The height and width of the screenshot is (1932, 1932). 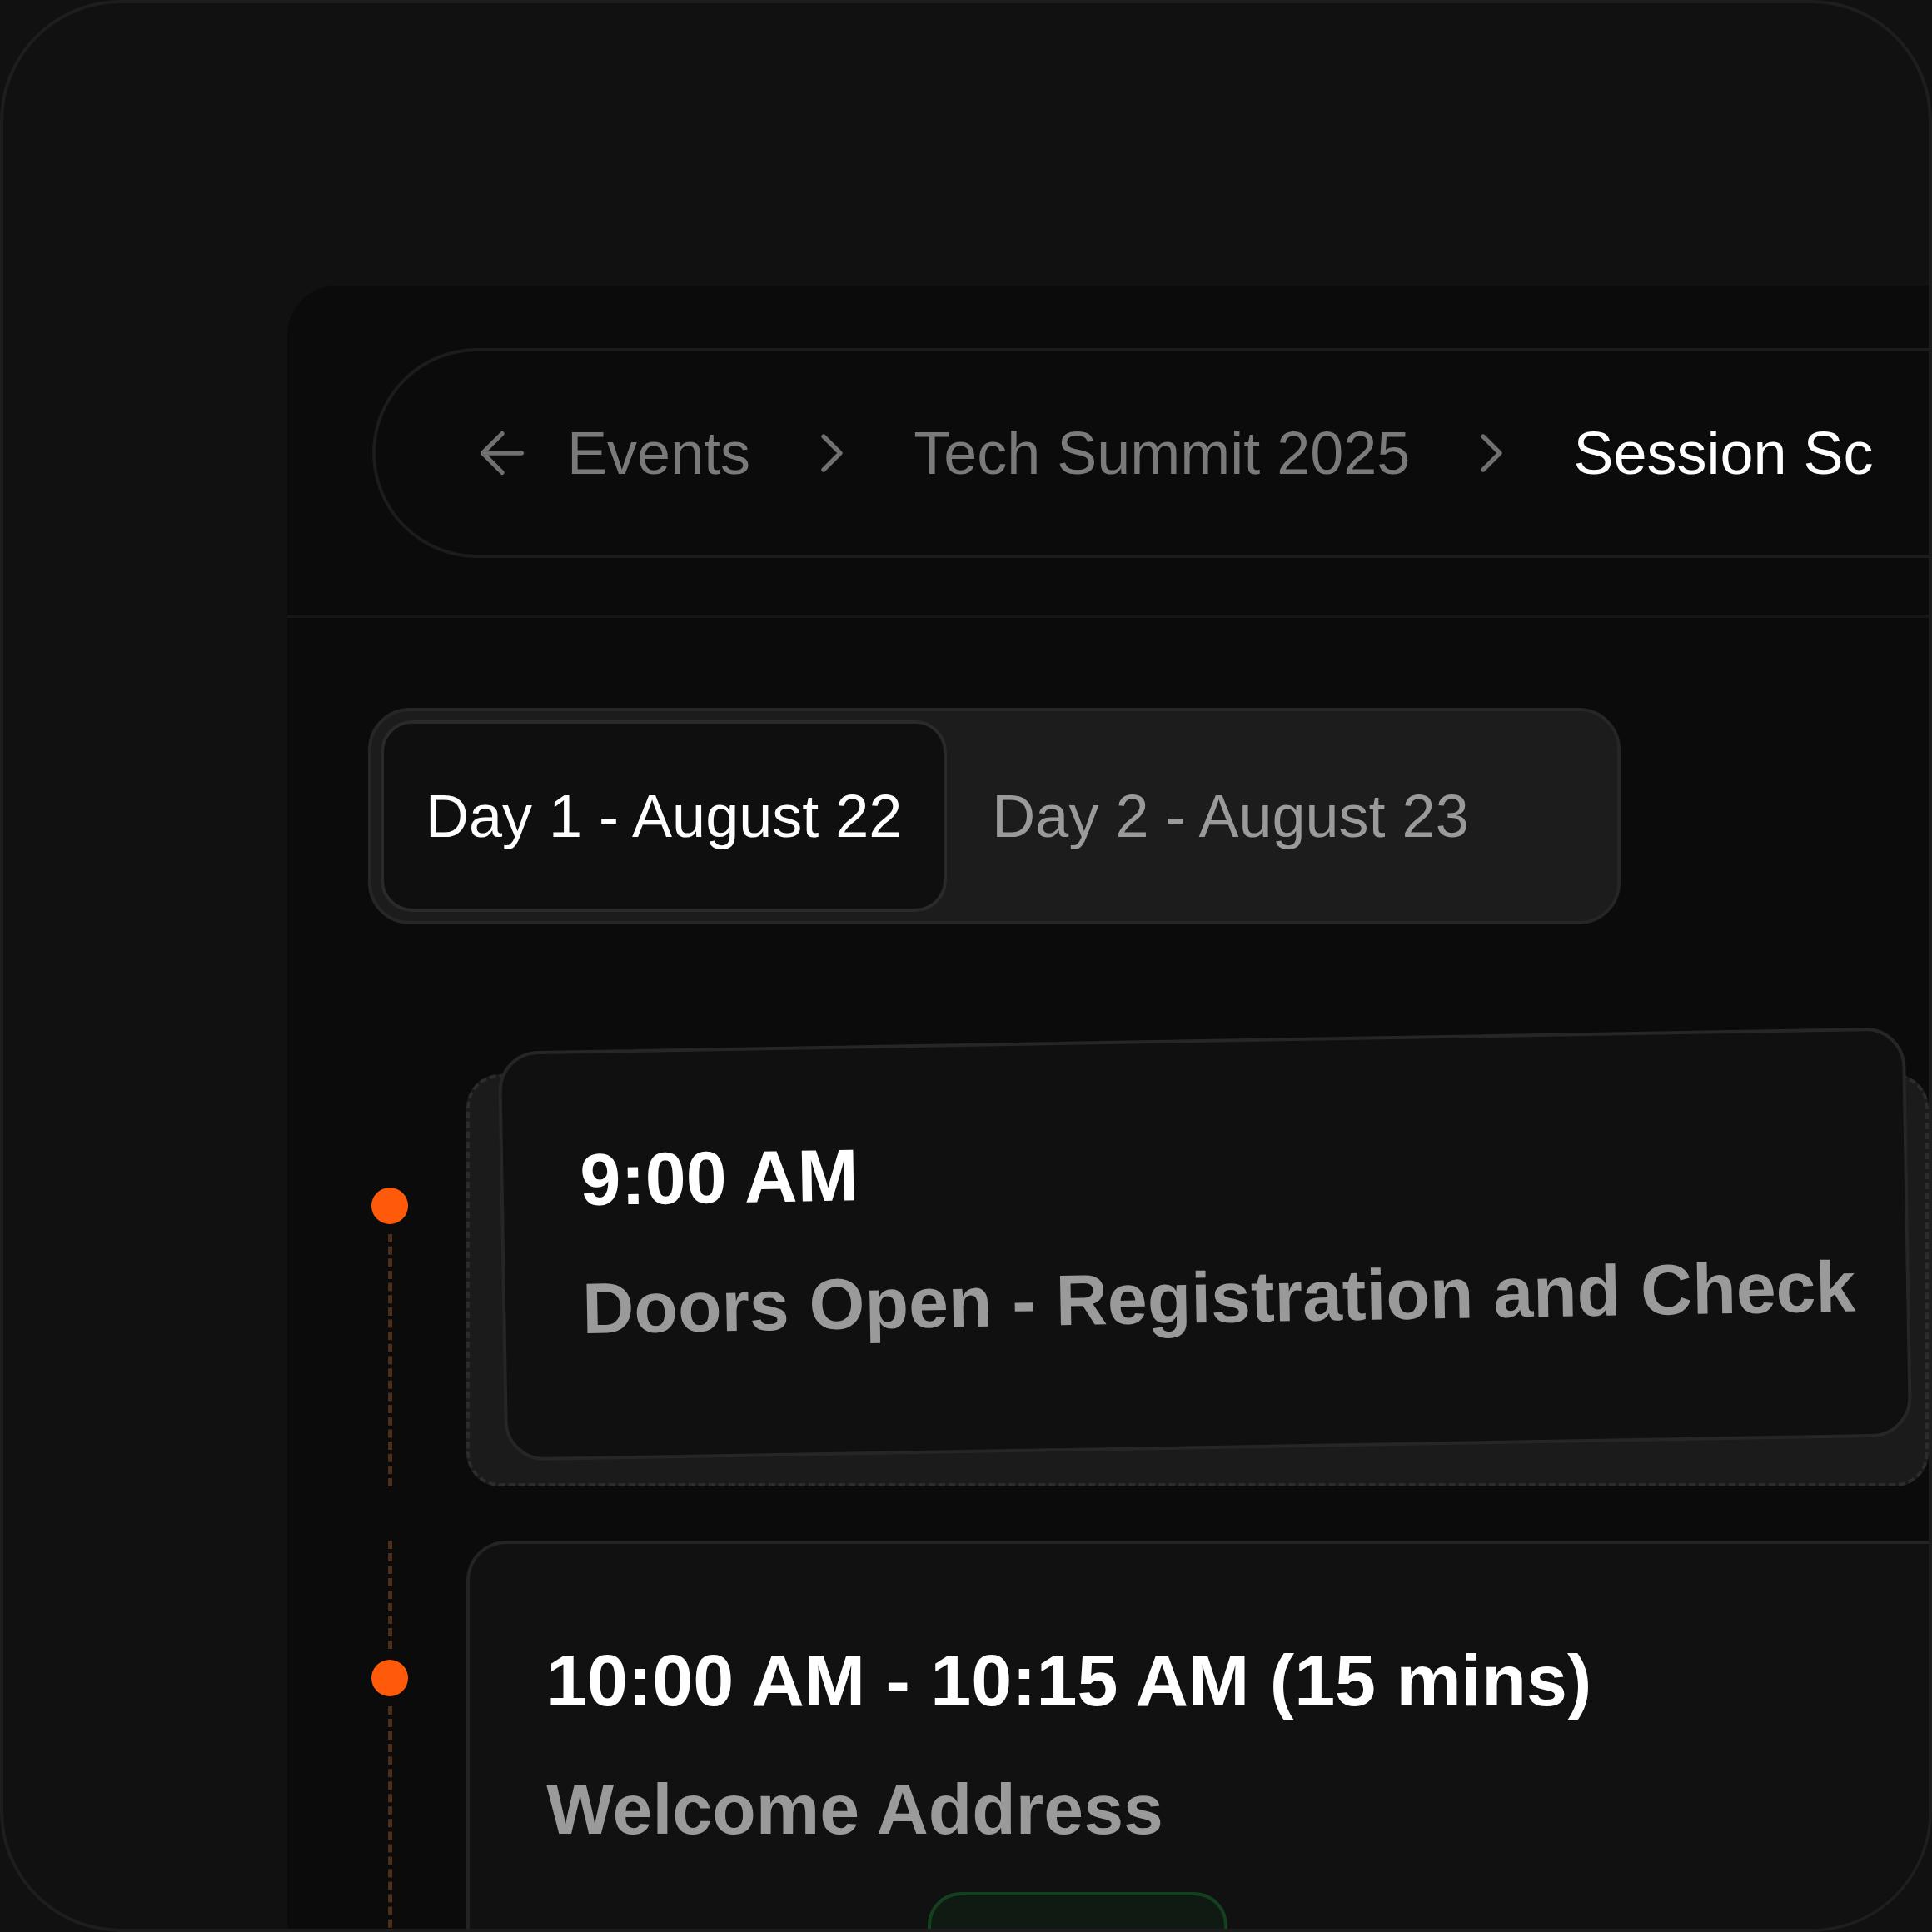 I want to click on session-title: Welcome Address, so click(x=855, y=1809).